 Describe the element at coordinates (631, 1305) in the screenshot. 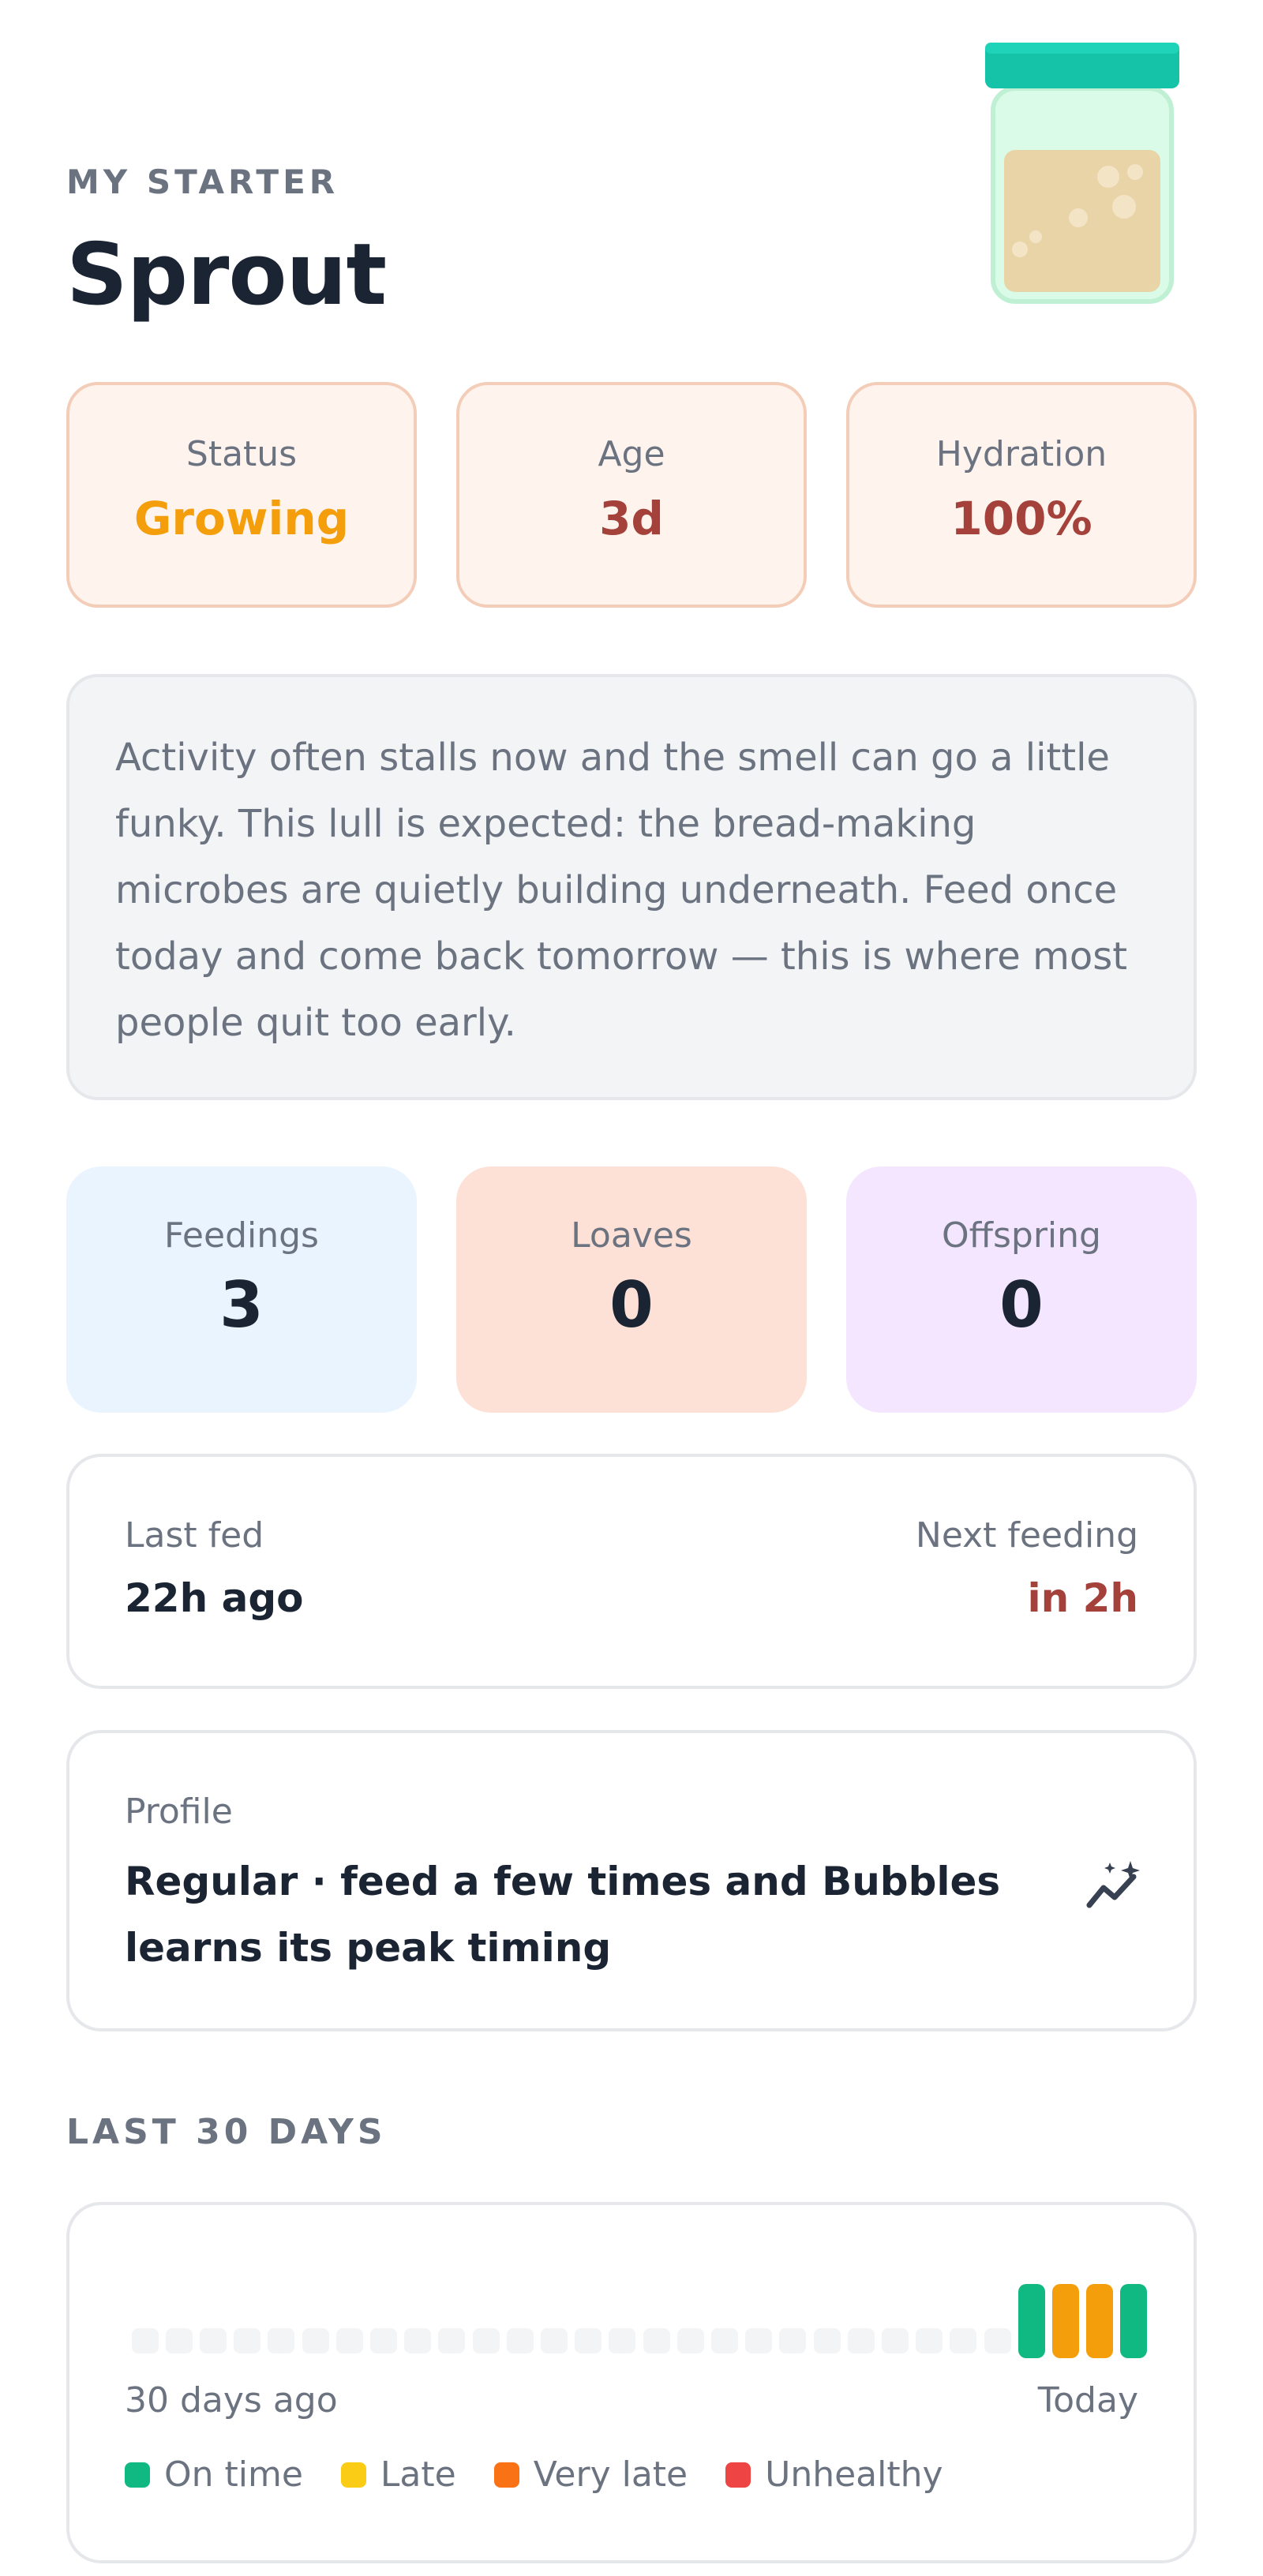

I see `loaves-value: 0` at that location.